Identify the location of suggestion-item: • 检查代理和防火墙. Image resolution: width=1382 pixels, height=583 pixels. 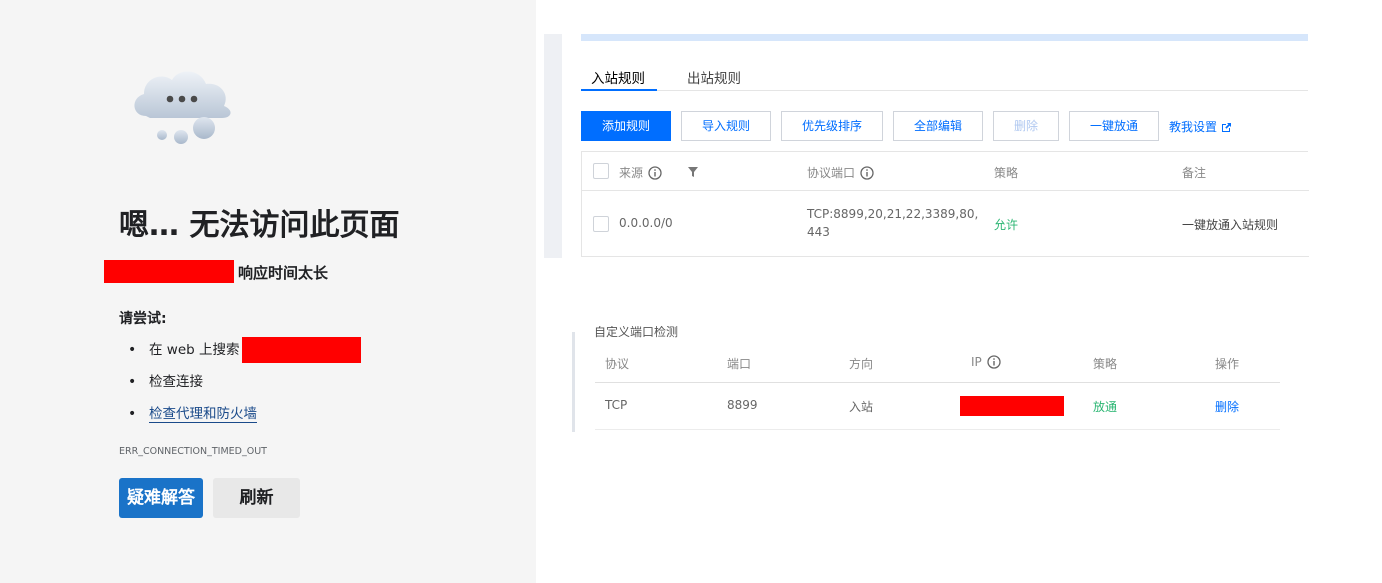
(192, 414).